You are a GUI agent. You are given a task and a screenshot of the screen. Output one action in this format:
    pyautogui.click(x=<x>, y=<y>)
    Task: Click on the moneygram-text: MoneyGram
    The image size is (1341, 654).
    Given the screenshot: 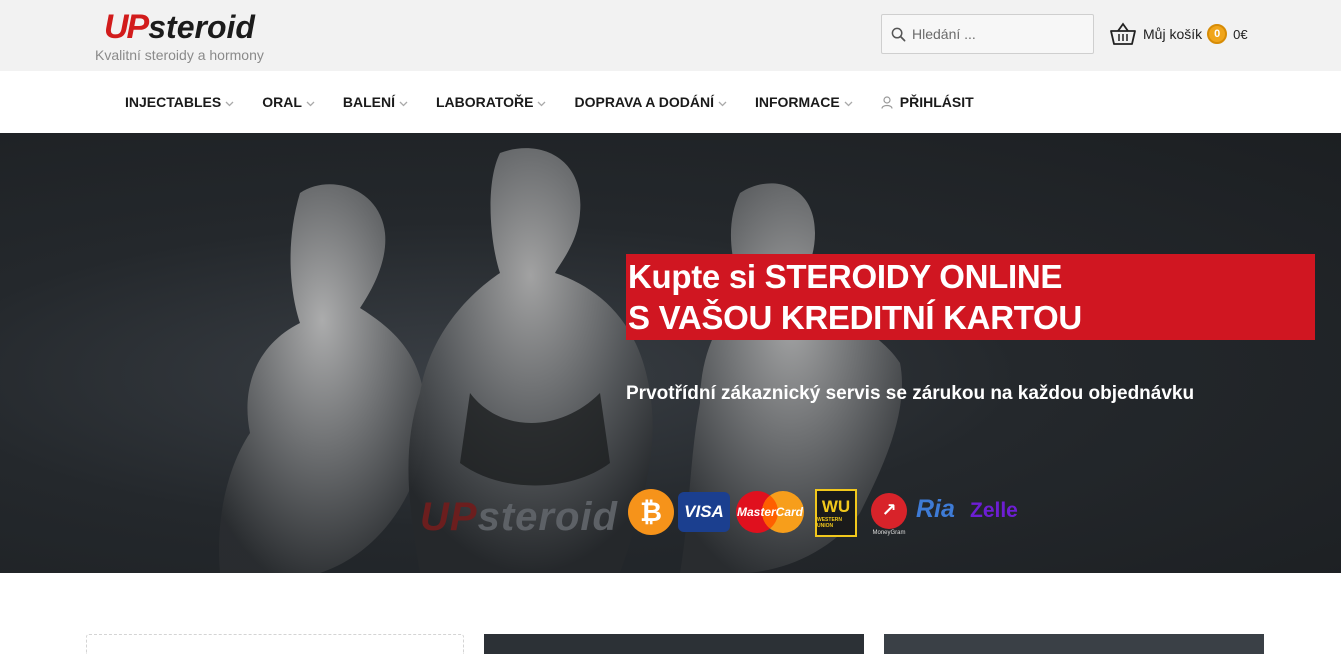 What is the action you would take?
    pyautogui.click(x=889, y=532)
    